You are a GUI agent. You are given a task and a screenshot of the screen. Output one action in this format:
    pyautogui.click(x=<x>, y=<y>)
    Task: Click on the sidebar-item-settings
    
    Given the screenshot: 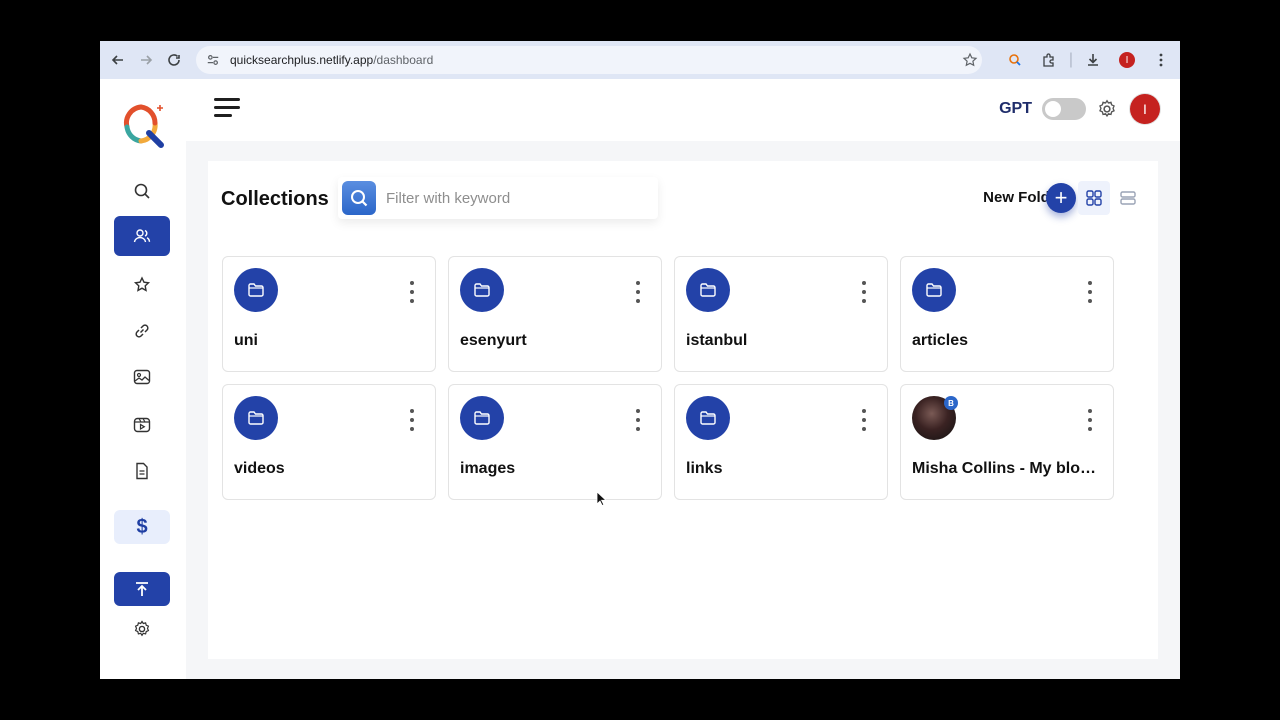 What is the action you would take?
    pyautogui.click(x=142, y=629)
    